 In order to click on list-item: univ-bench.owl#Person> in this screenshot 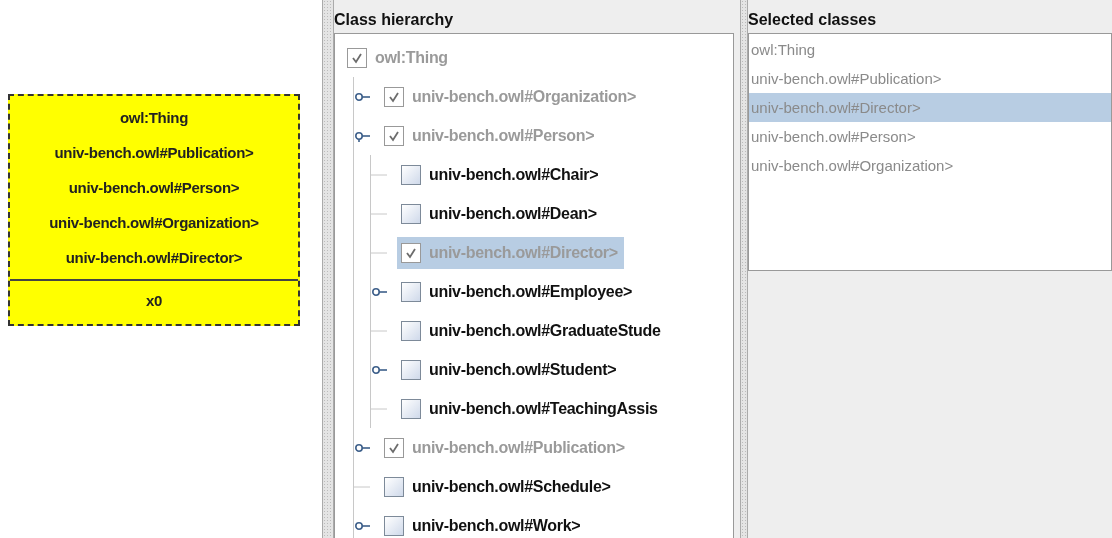, I will do `click(930, 136)`.